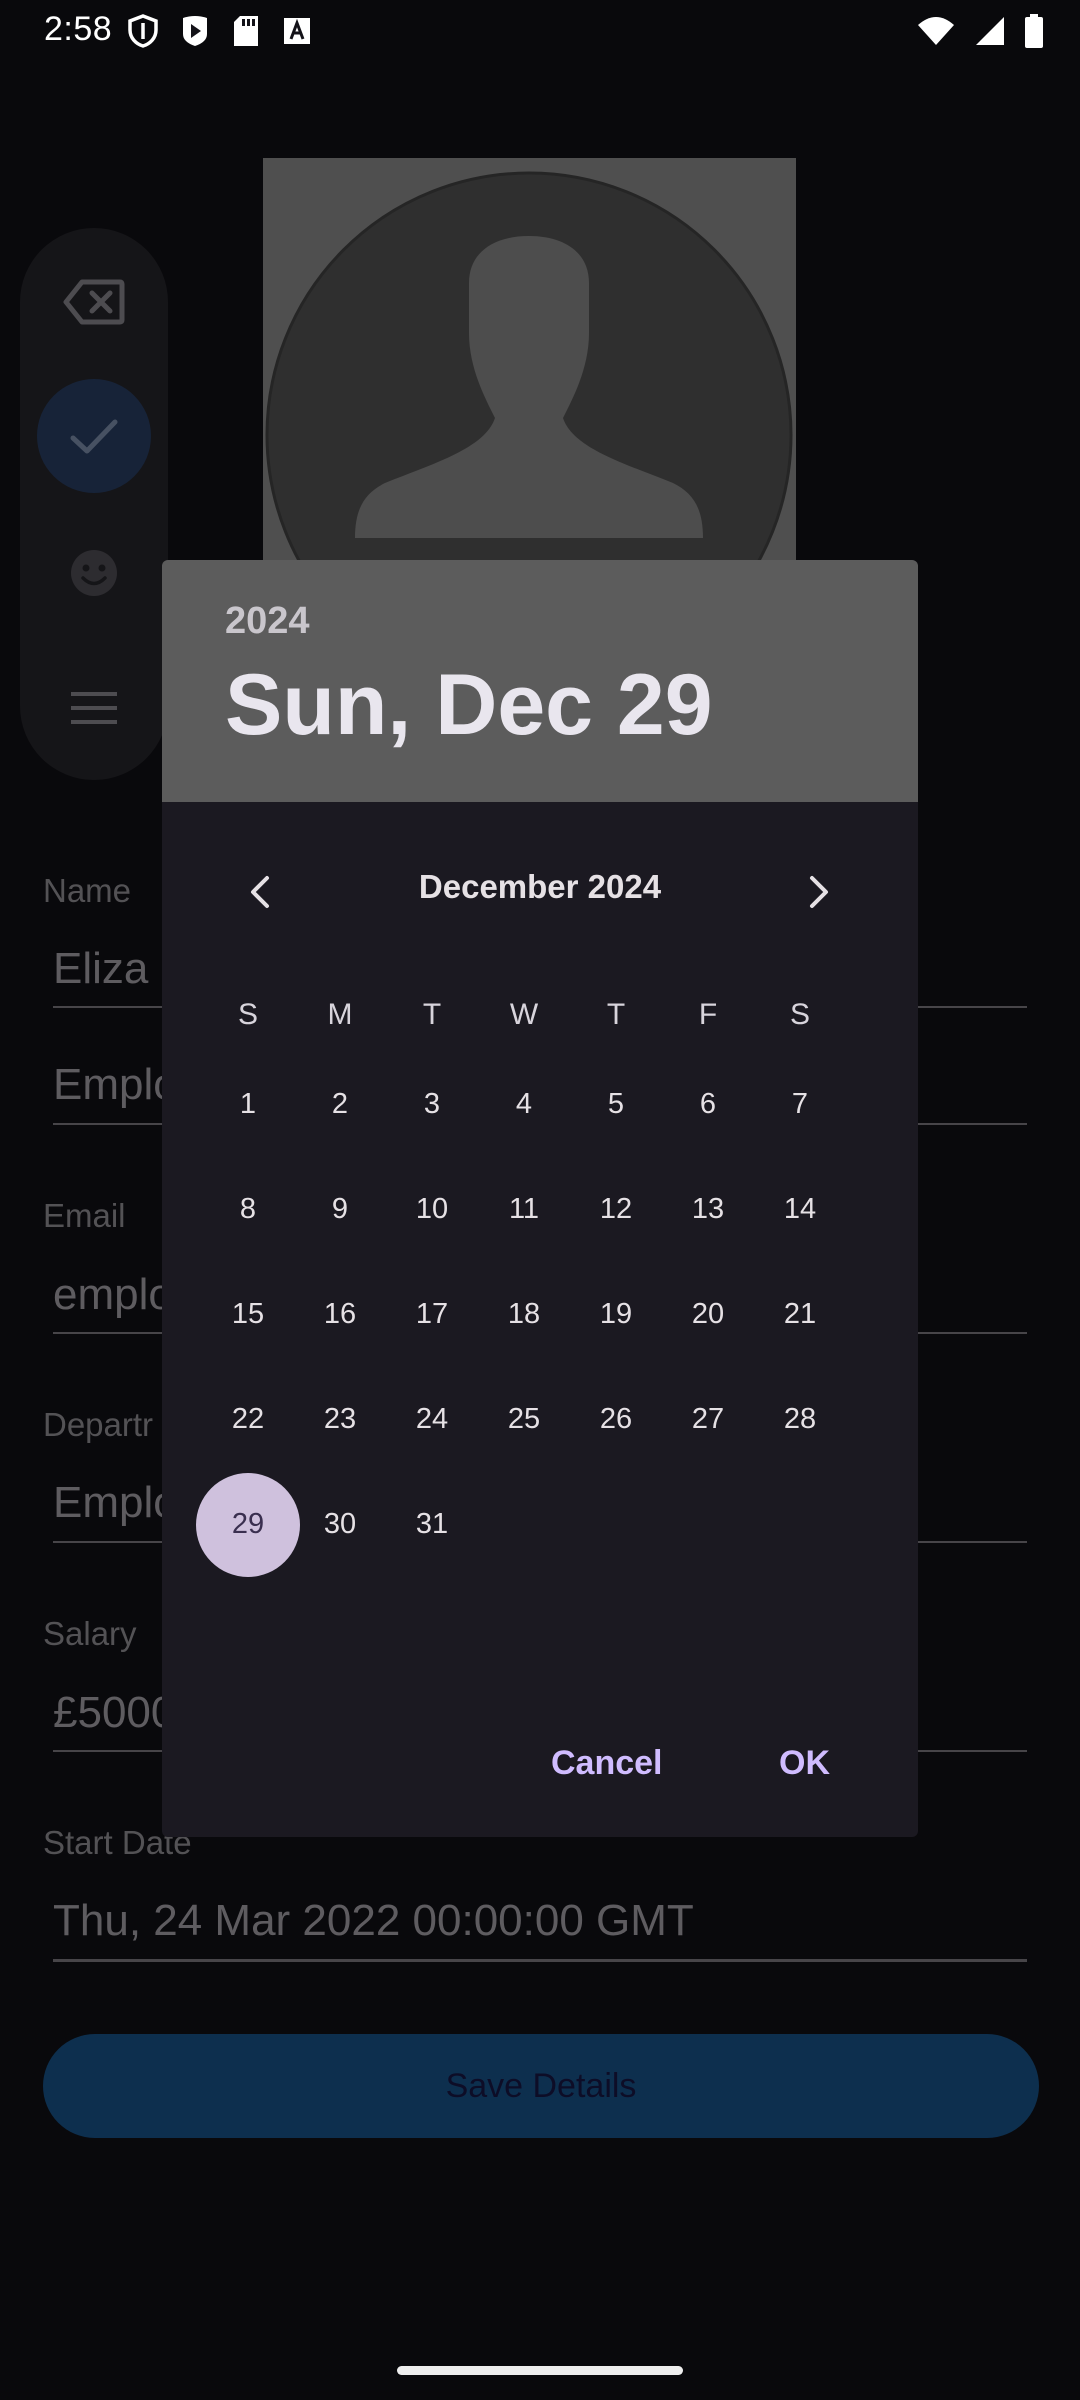  What do you see at coordinates (708, 1419) in the screenshot?
I see `calendar-day: 27` at bounding box center [708, 1419].